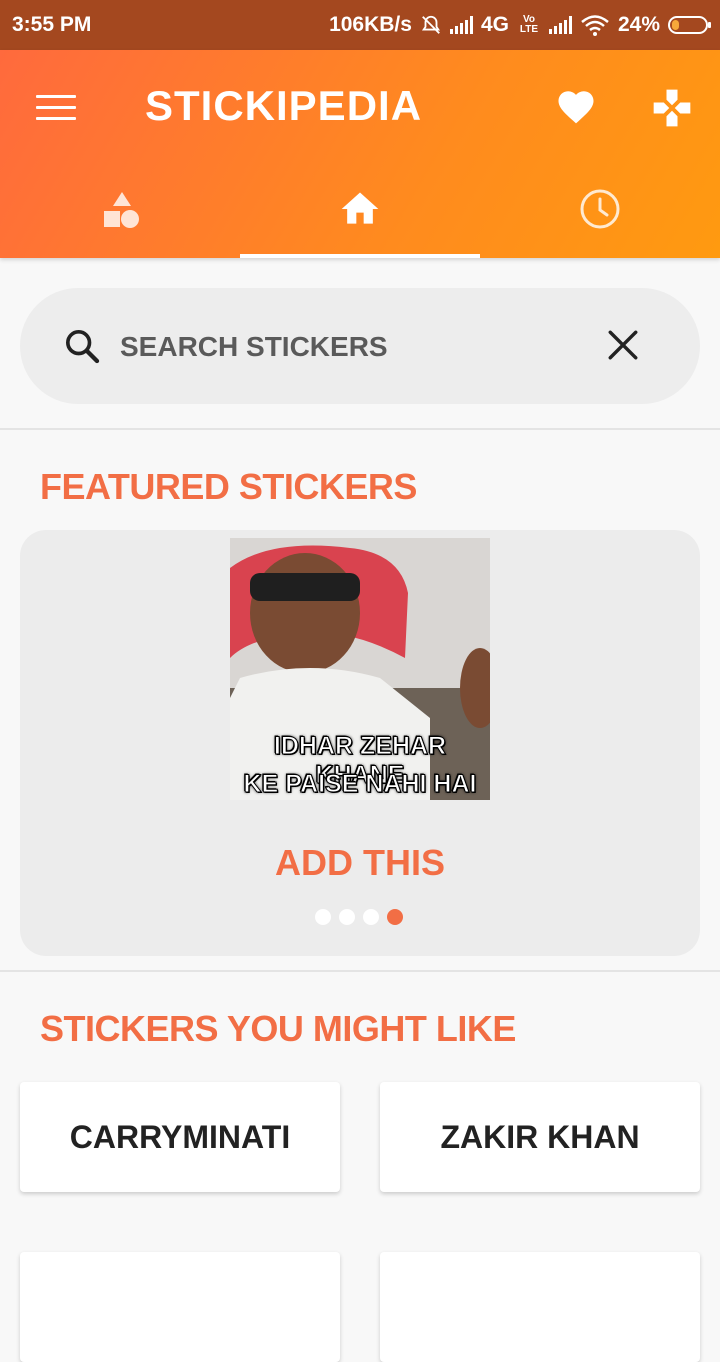 This screenshot has height=1362, width=720. Describe the element at coordinates (689, 25) in the screenshot. I see `battery-icon` at that location.